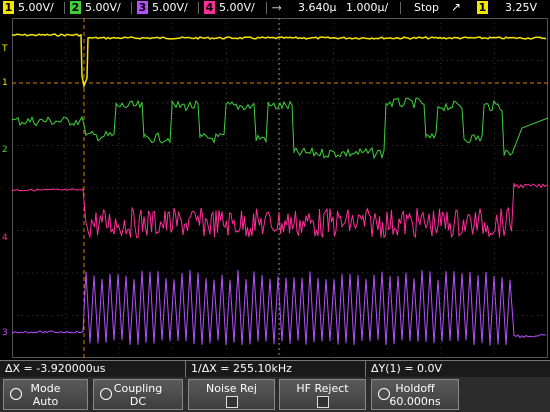  I want to click on noise-rej-label: Noise Rej, so click(231, 388).